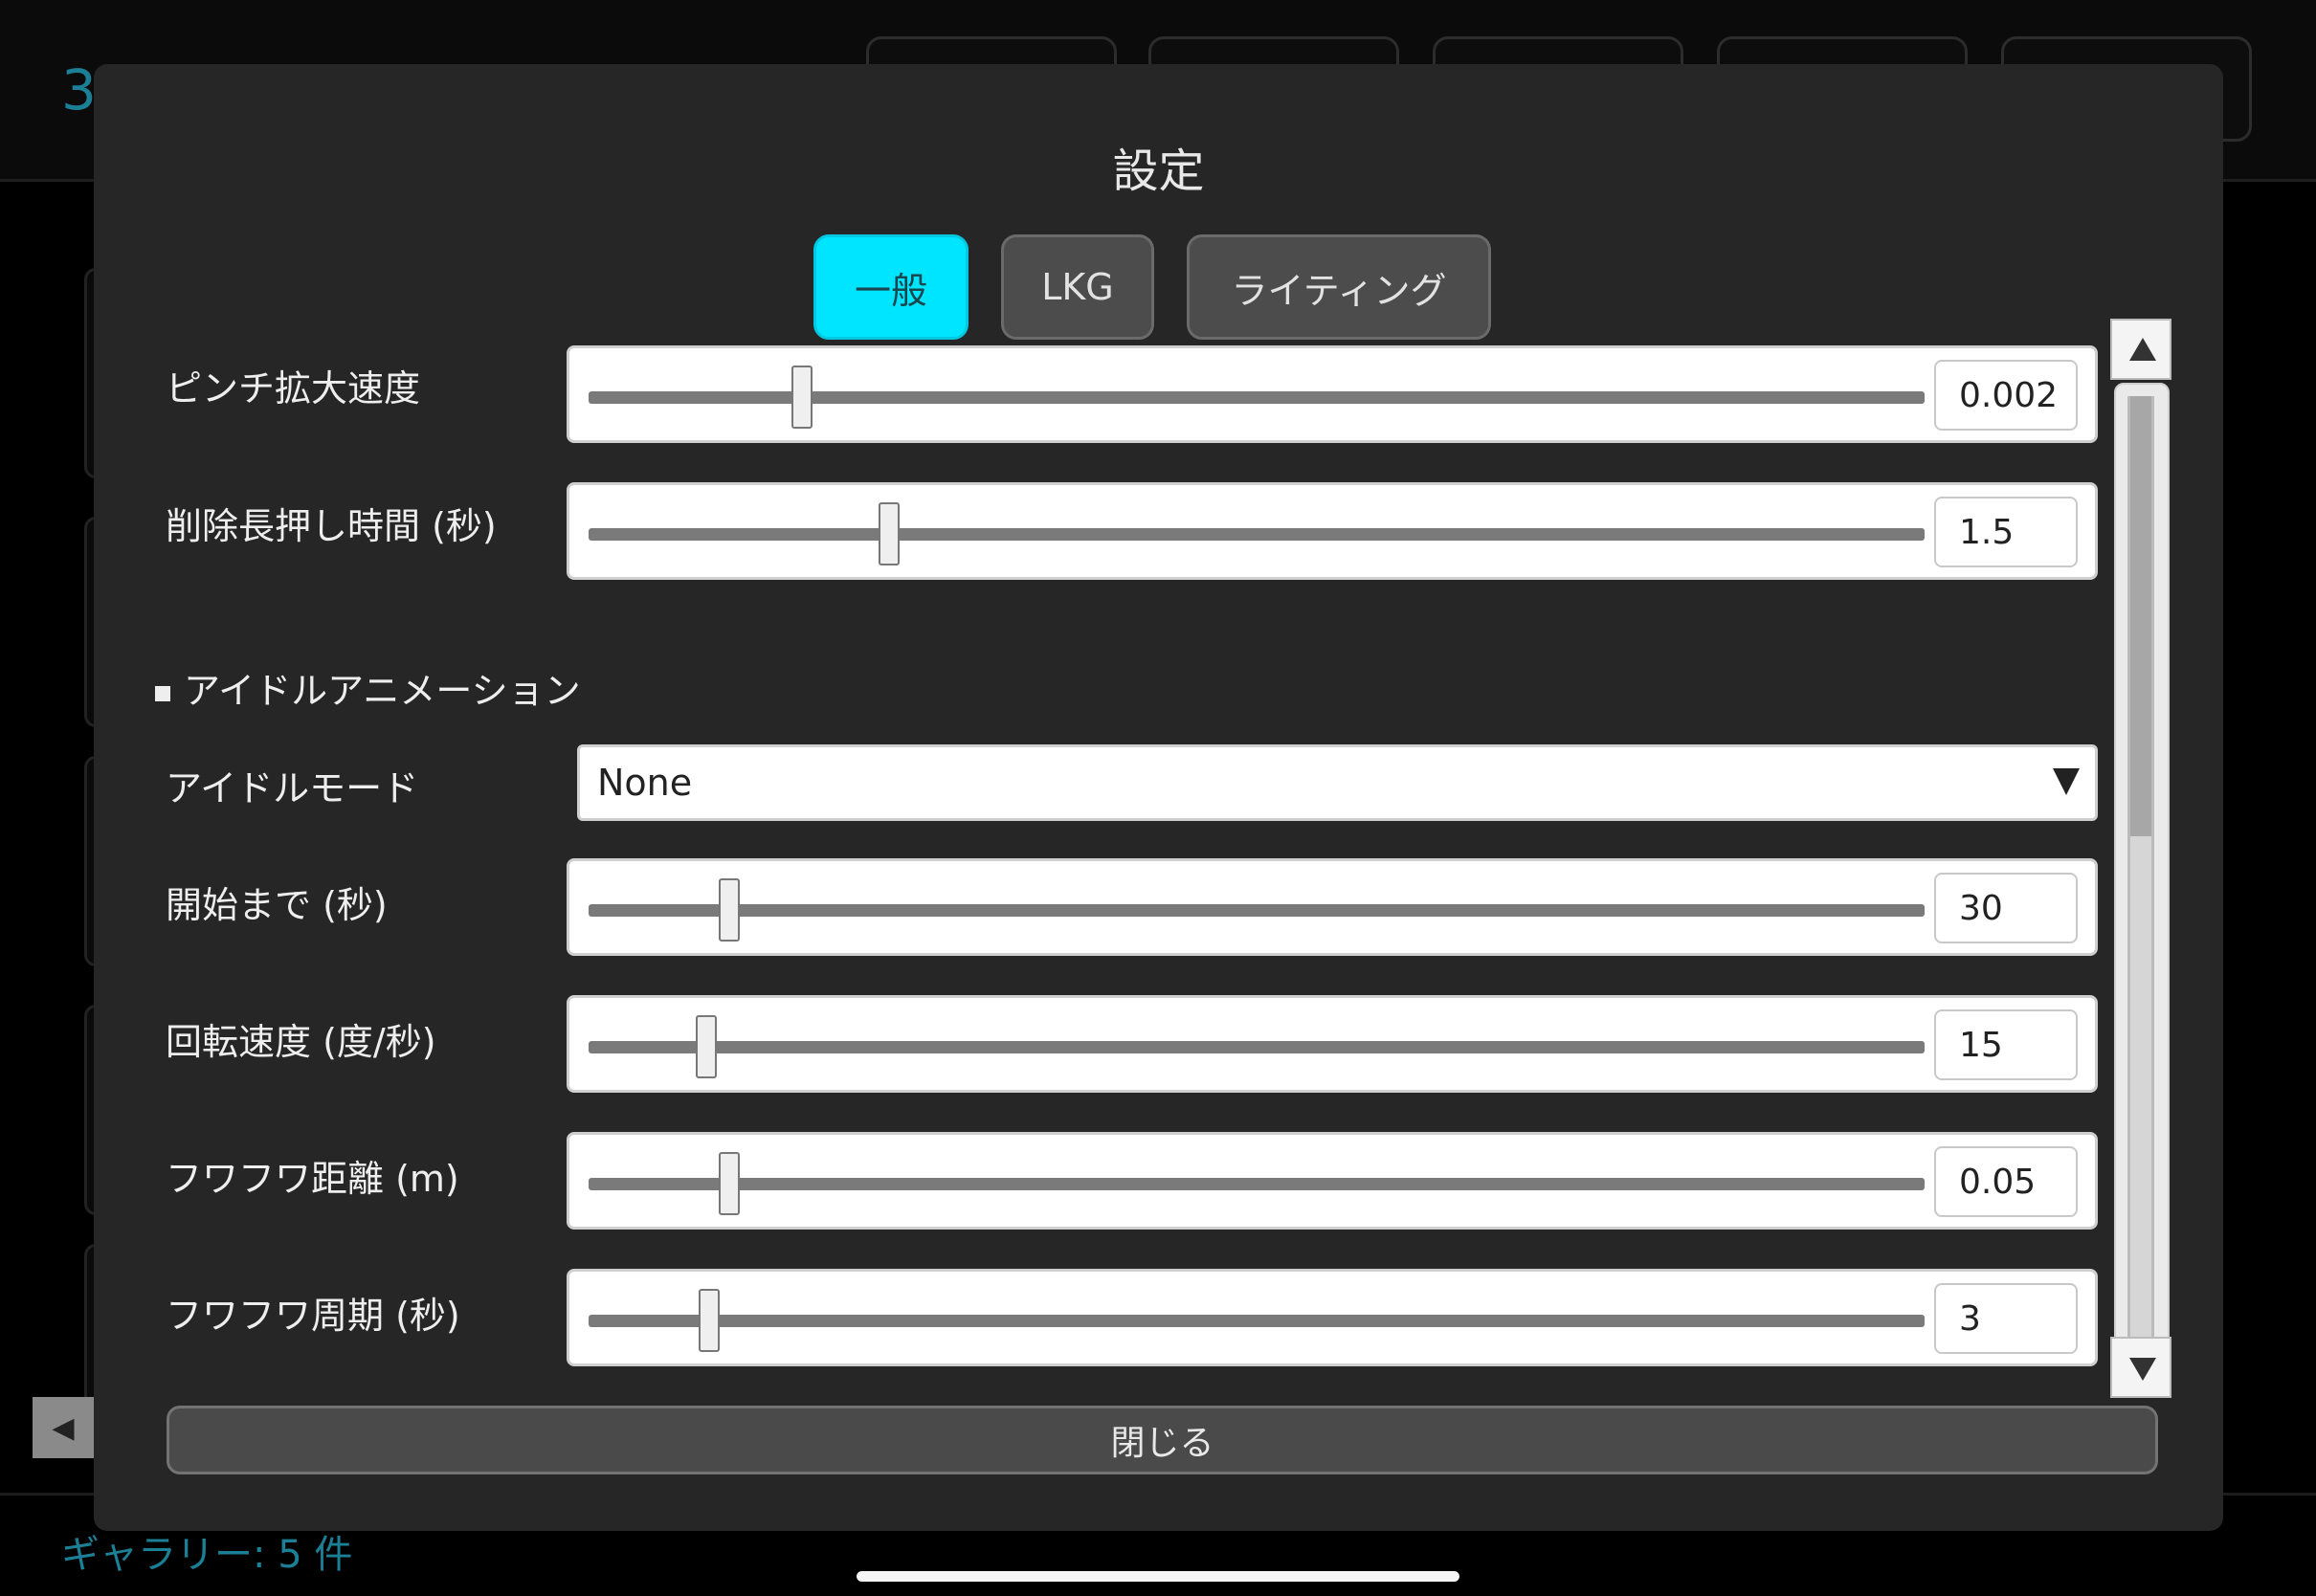 Image resolution: width=2316 pixels, height=1596 pixels. What do you see at coordinates (1158, 1577) in the screenshot?
I see `home-indicator` at bounding box center [1158, 1577].